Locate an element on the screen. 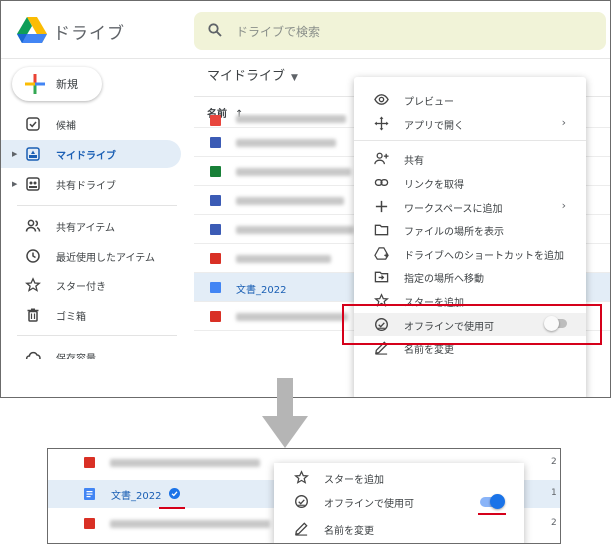 The image size is (611, 546). menu-item-rename: 名前を変更 is located at coordinates (399, 529).